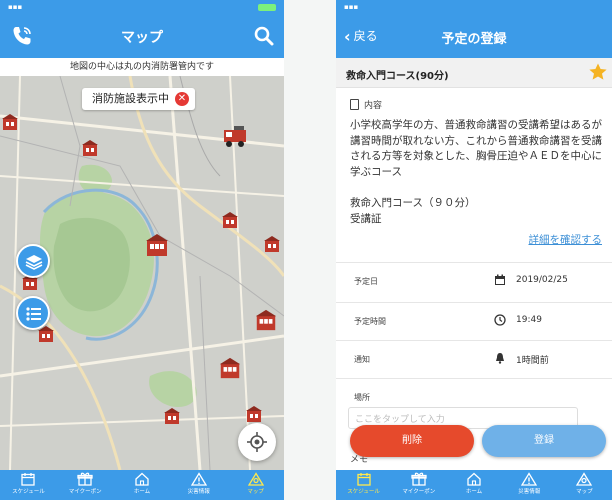  I want to click on register-button: 登録, so click(544, 441).